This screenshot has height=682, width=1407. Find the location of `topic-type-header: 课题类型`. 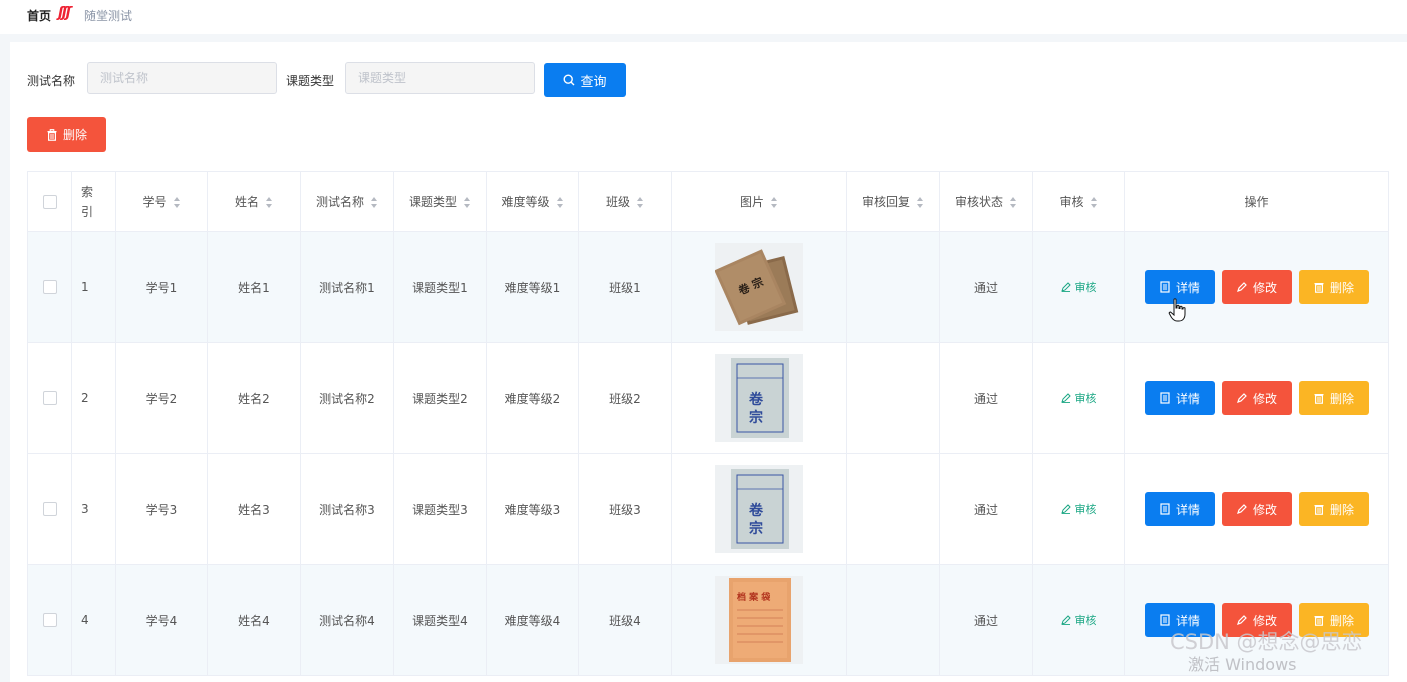

topic-type-header: 课题类型 is located at coordinates (440, 201).